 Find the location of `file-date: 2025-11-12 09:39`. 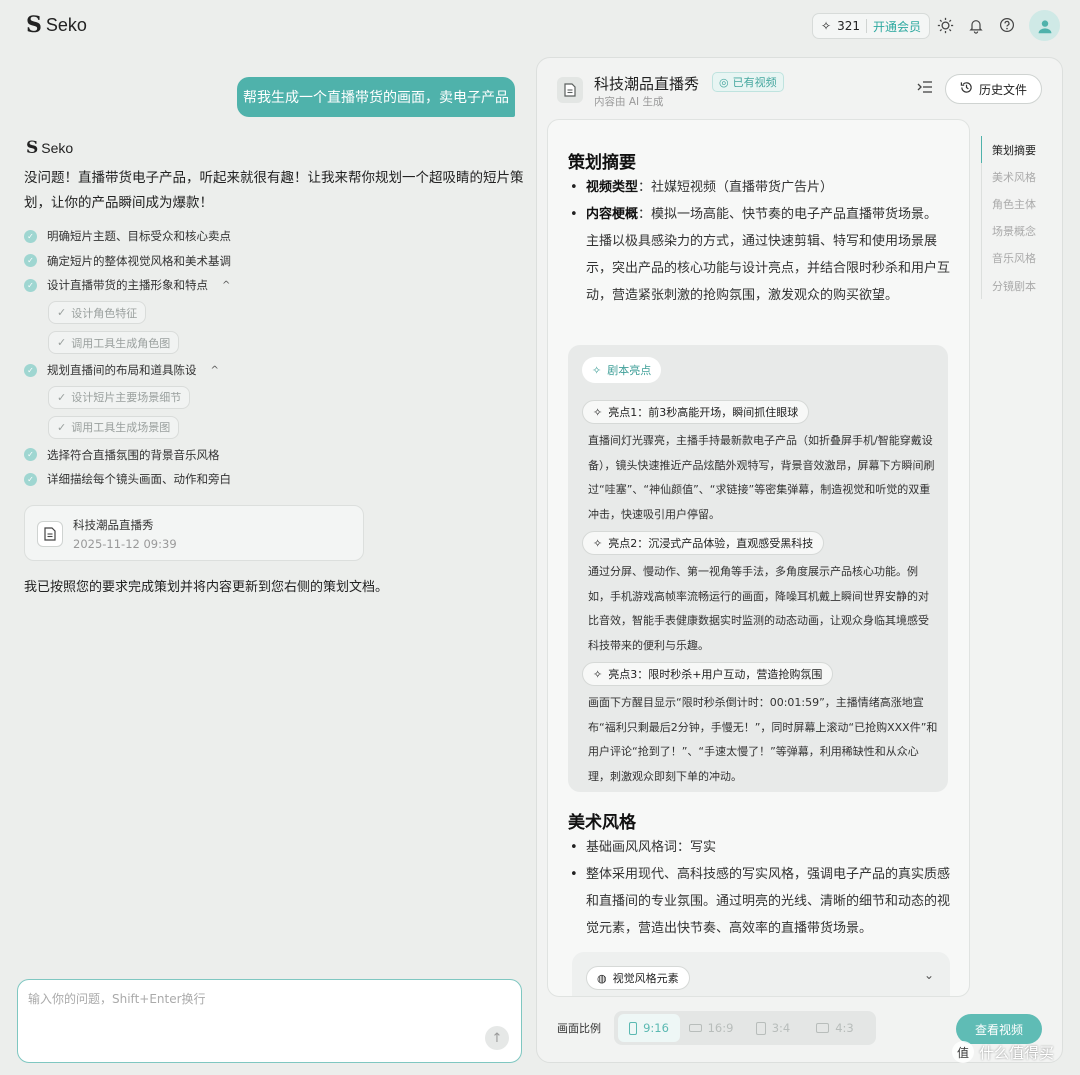

file-date: 2025-11-12 09:39 is located at coordinates (125, 544).